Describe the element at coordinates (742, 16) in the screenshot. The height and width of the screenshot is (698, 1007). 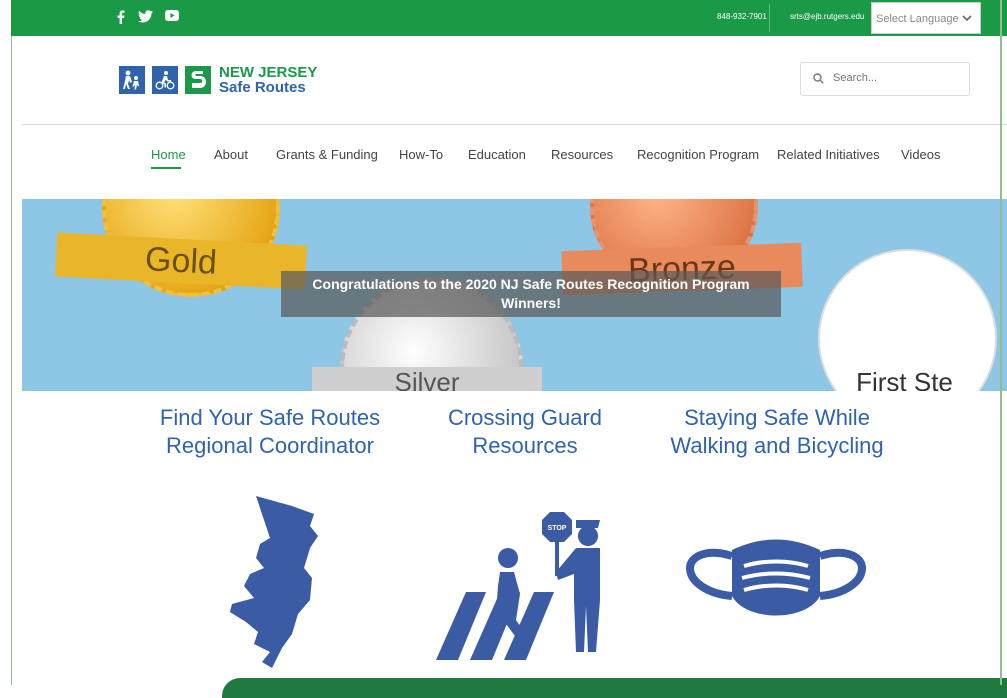
I see `phone-number: 848-932-7901` at that location.